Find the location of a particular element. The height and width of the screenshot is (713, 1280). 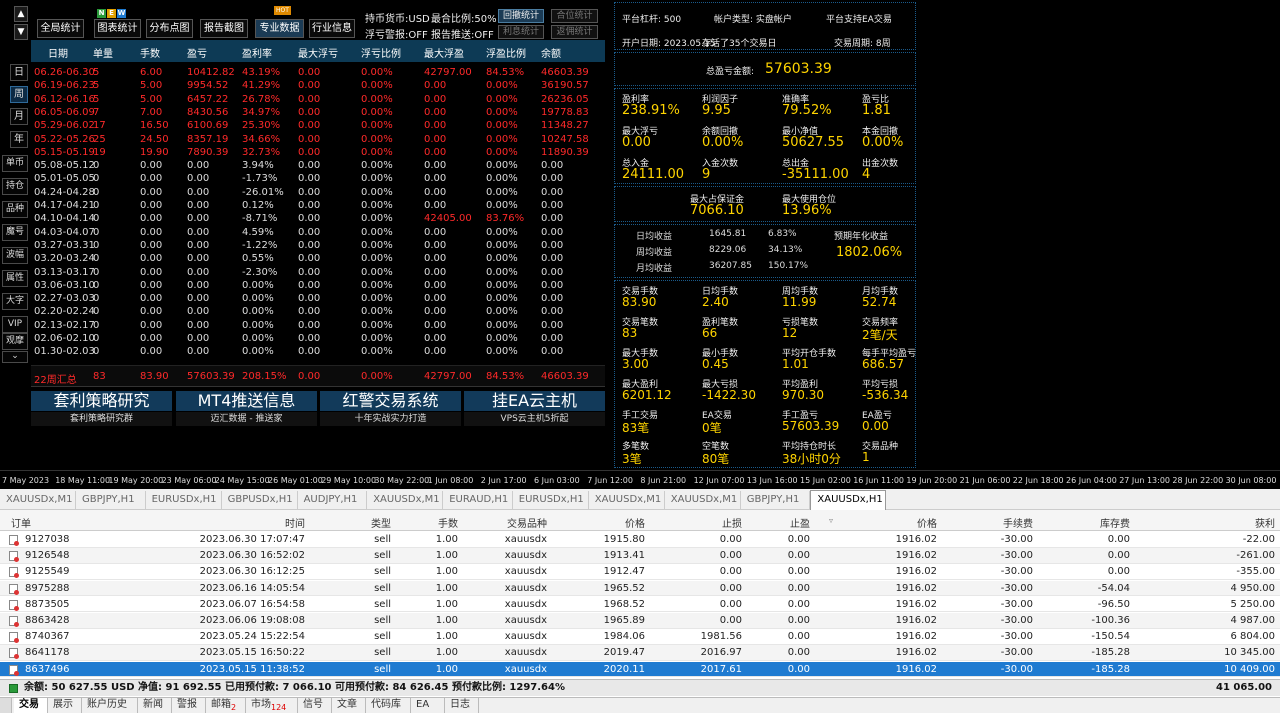

ad-banner: 红警交易系统 is located at coordinates (390, 401).